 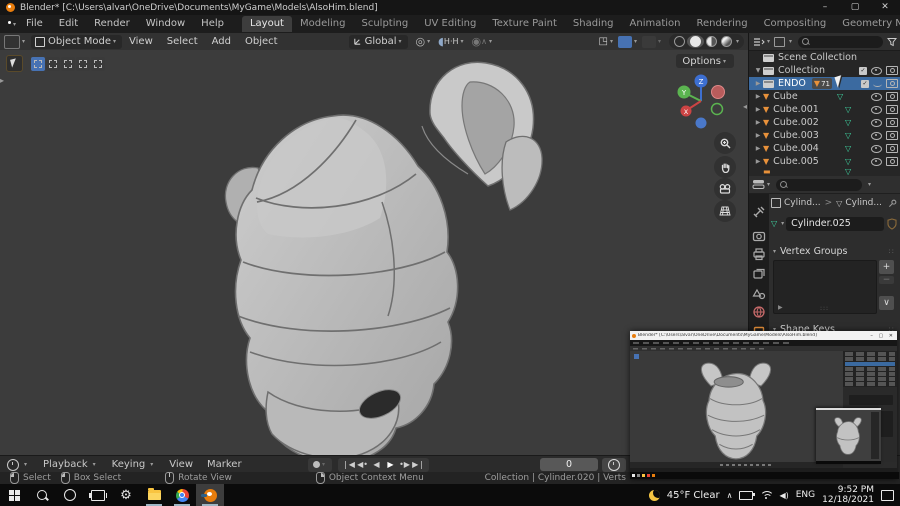 What do you see at coordinates (885, 7) in the screenshot?
I see `close-button: ✕` at bounding box center [885, 7].